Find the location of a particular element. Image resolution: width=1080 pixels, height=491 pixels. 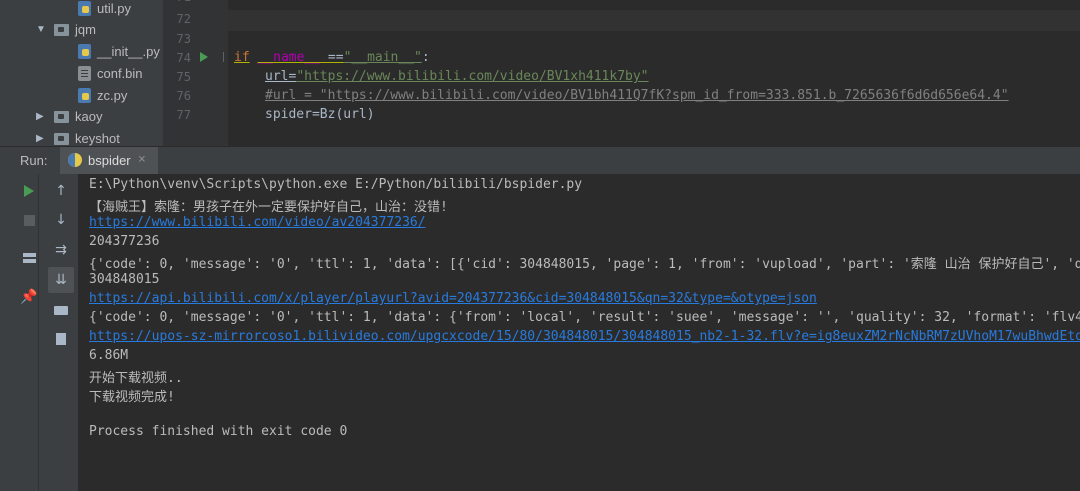

tab-label: bspider is located at coordinates (109, 160).